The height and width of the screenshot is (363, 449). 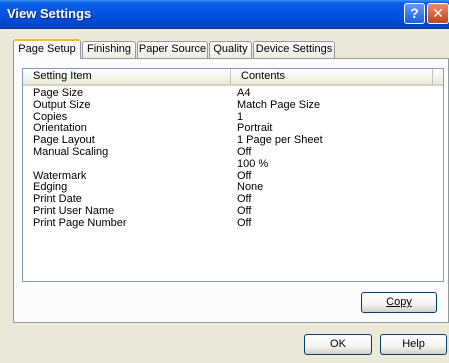 I want to click on setting-contents: 100 %, so click(x=253, y=163).